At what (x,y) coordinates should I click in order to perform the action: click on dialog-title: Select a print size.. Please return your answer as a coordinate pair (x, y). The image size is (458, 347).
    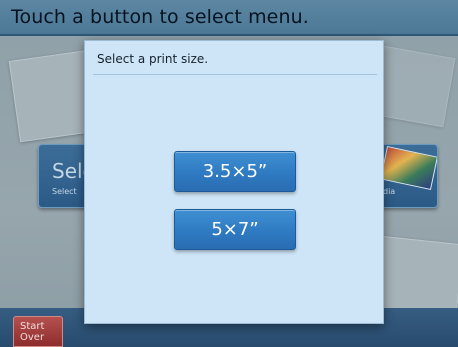
    Looking at the image, I should click on (153, 59).